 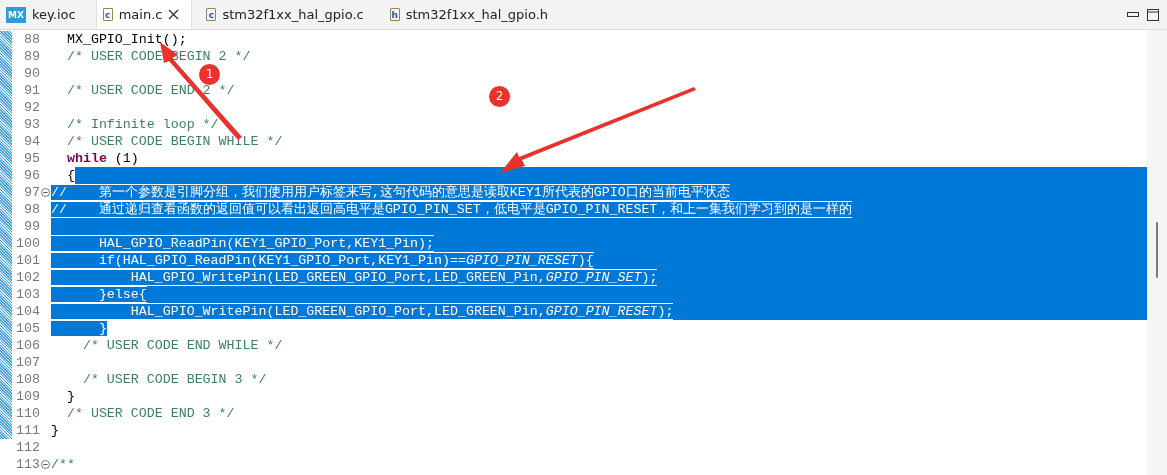 I want to click on editor-tab: c stm32f1xx_hal_gpio.c, so click(x=288, y=14).